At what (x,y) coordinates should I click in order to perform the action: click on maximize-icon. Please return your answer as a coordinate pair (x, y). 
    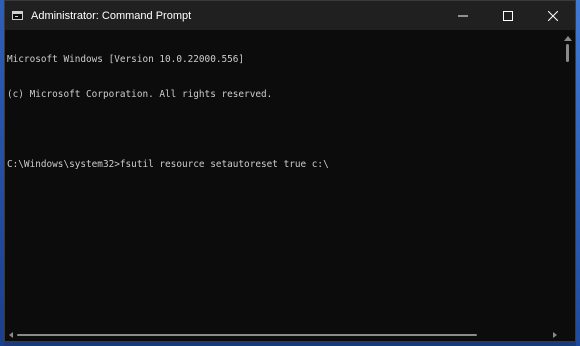
    Looking at the image, I should click on (507, 15).